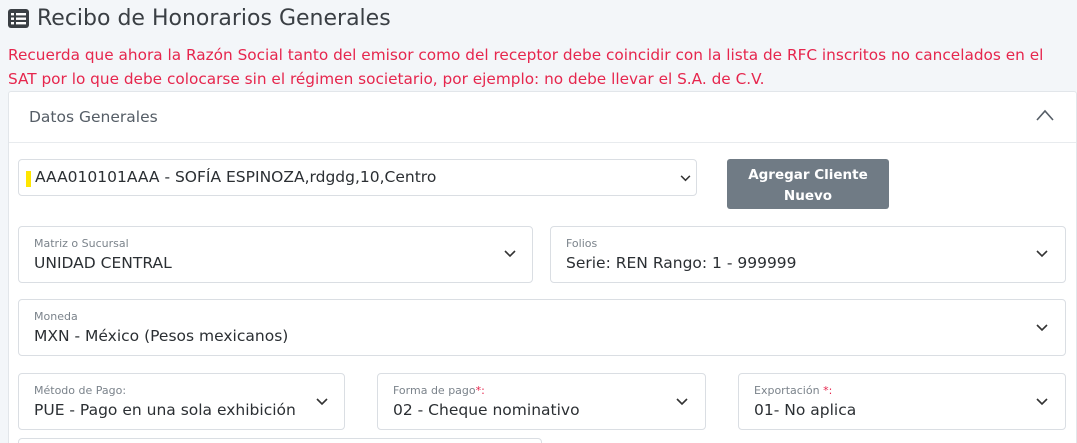 This screenshot has width=1077, height=443. What do you see at coordinates (902, 401) in the screenshot?
I see `exportacion-select: Exportación *: 01- No aplica` at bounding box center [902, 401].